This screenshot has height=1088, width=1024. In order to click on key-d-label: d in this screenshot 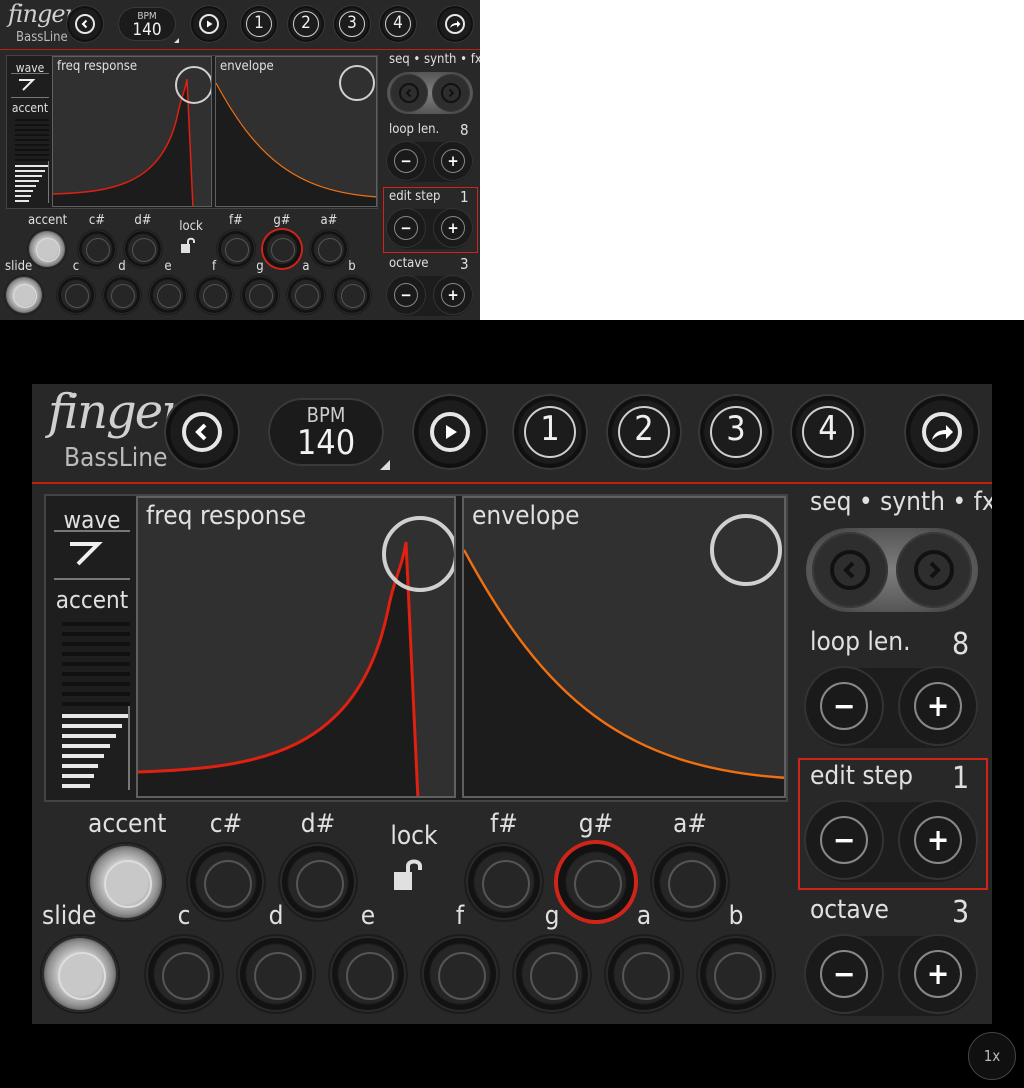, I will do `click(276, 917)`.